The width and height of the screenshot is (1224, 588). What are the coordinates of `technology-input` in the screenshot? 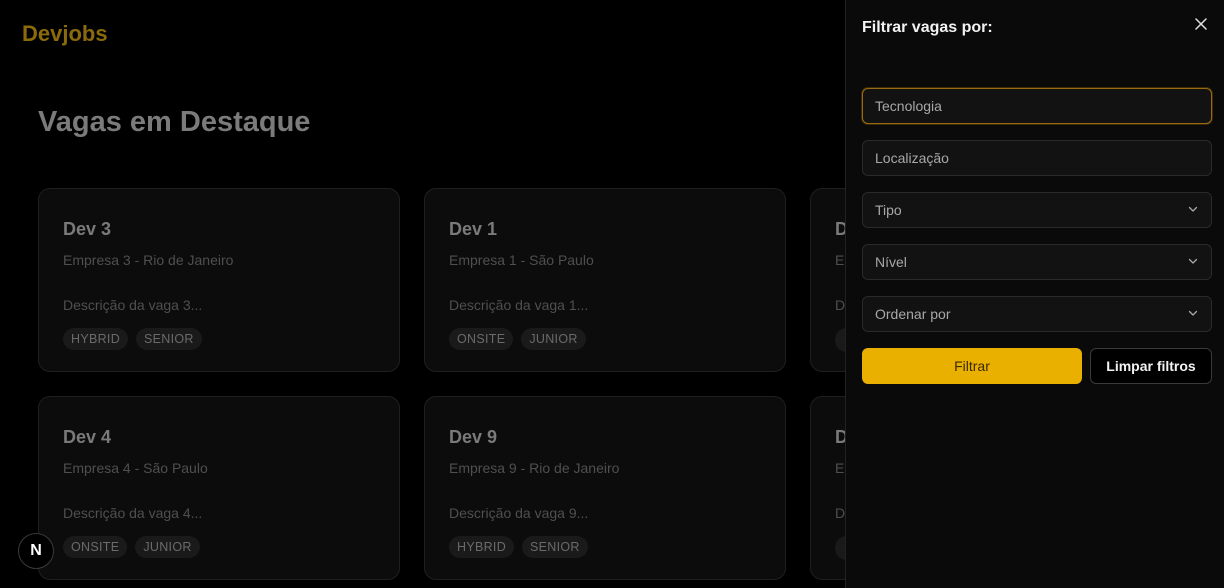 It's located at (1037, 106).